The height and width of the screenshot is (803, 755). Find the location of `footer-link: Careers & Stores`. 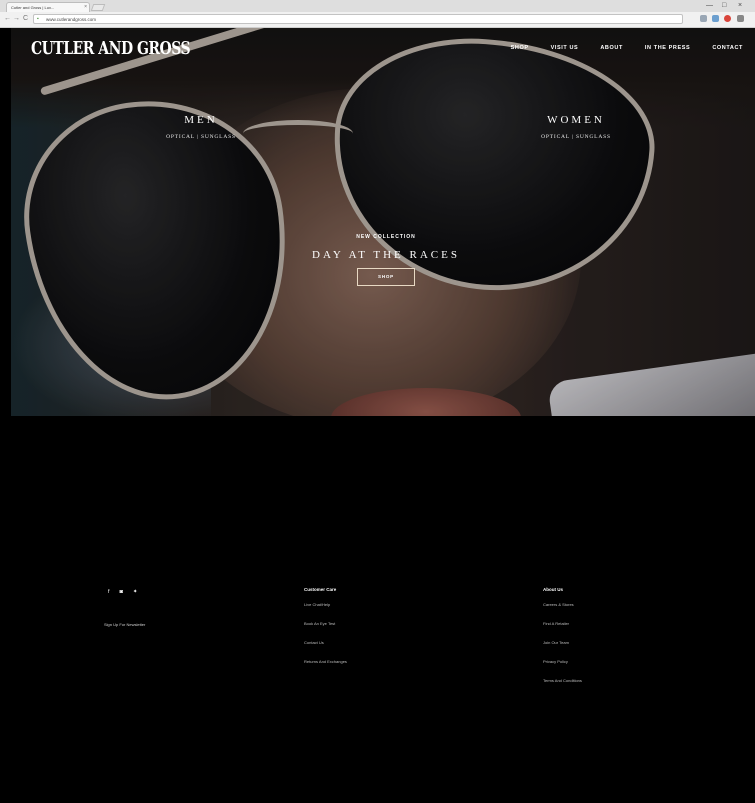

footer-link: Careers & Stores is located at coordinates (562, 604).